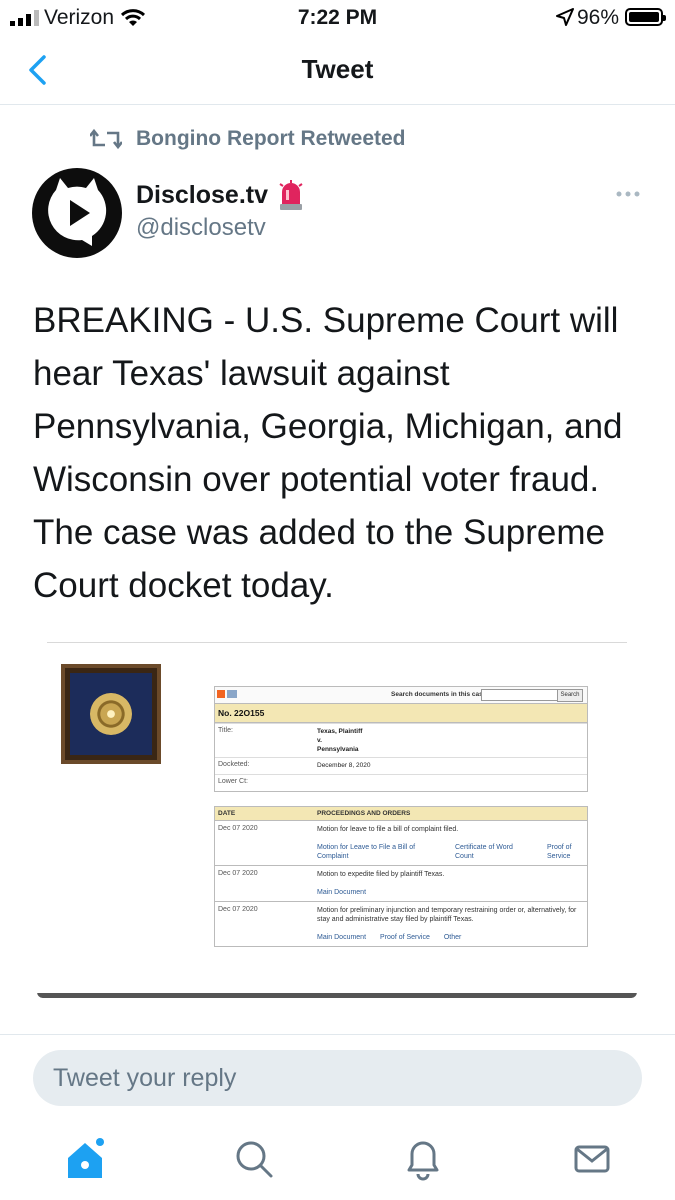 The height and width of the screenshot is (1200, 675). What do you see at coordinates (629, 194) in the screenshot?
I see `ellipsis-icon` at bounding box center [629, 194].